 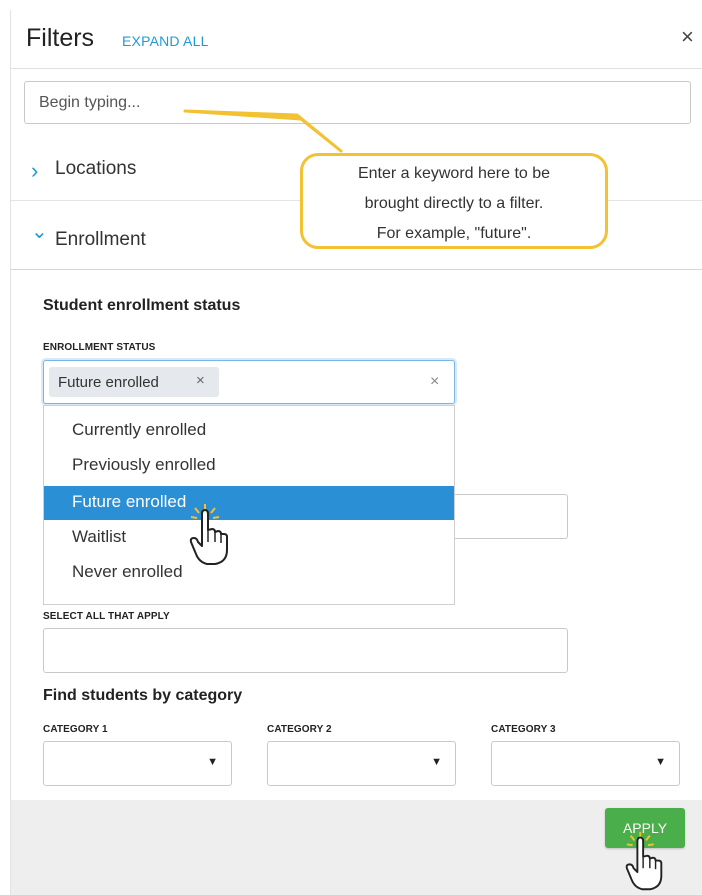 I want to click on enrollment-status-select: Future enrolled × ×, so click(x=249, y=382).